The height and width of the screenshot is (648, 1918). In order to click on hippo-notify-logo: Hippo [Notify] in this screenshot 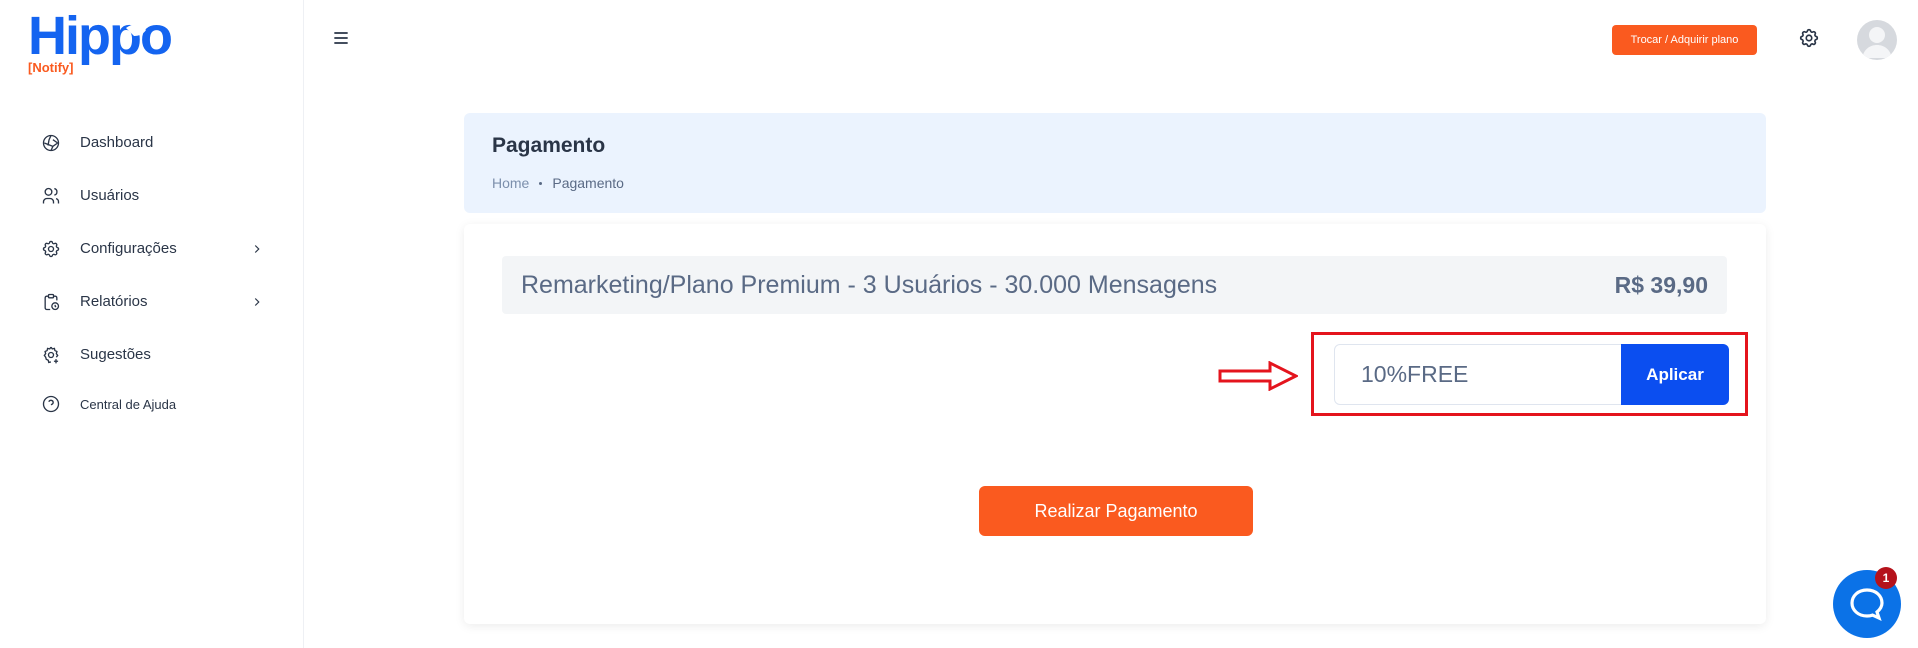, I will do `click(118, 40)`.